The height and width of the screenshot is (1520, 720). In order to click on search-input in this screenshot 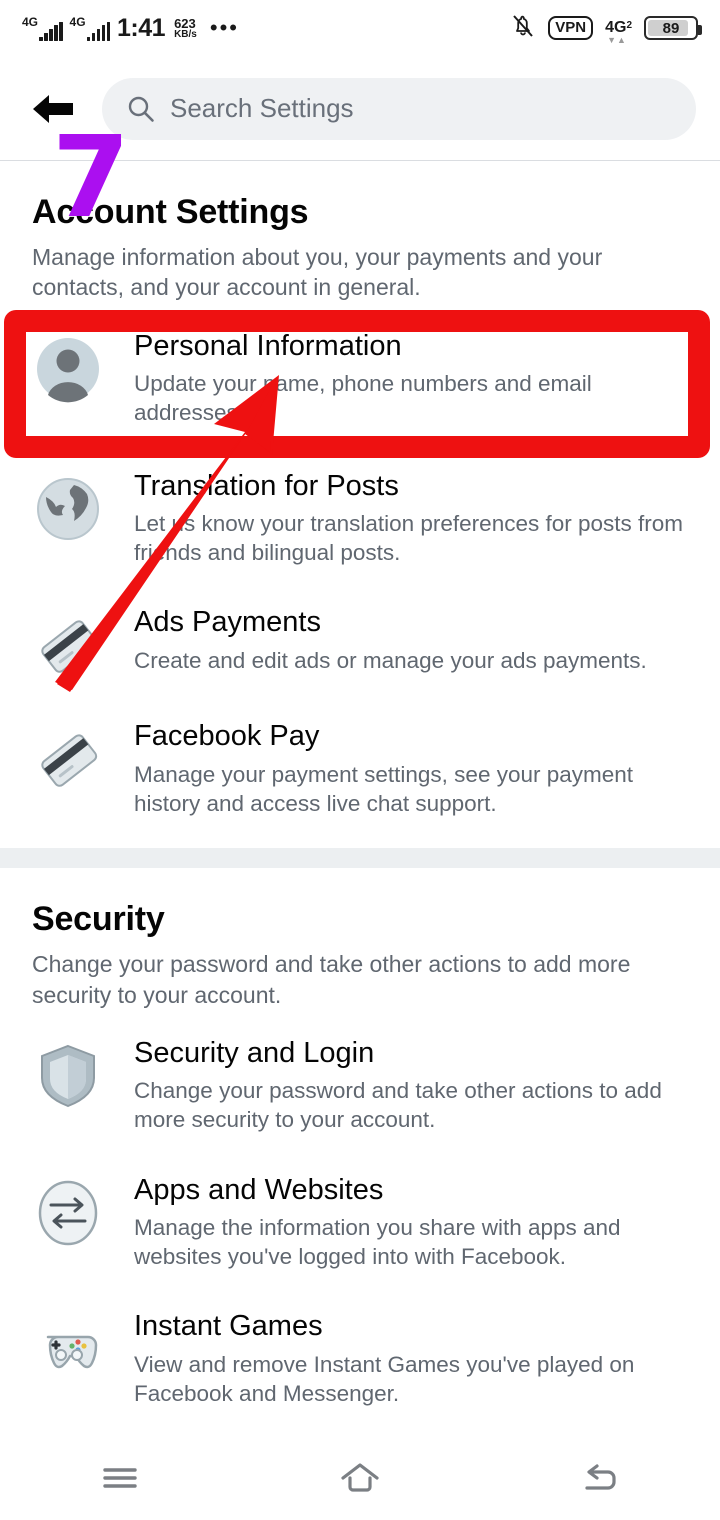, I will do `click(421, 108)`.